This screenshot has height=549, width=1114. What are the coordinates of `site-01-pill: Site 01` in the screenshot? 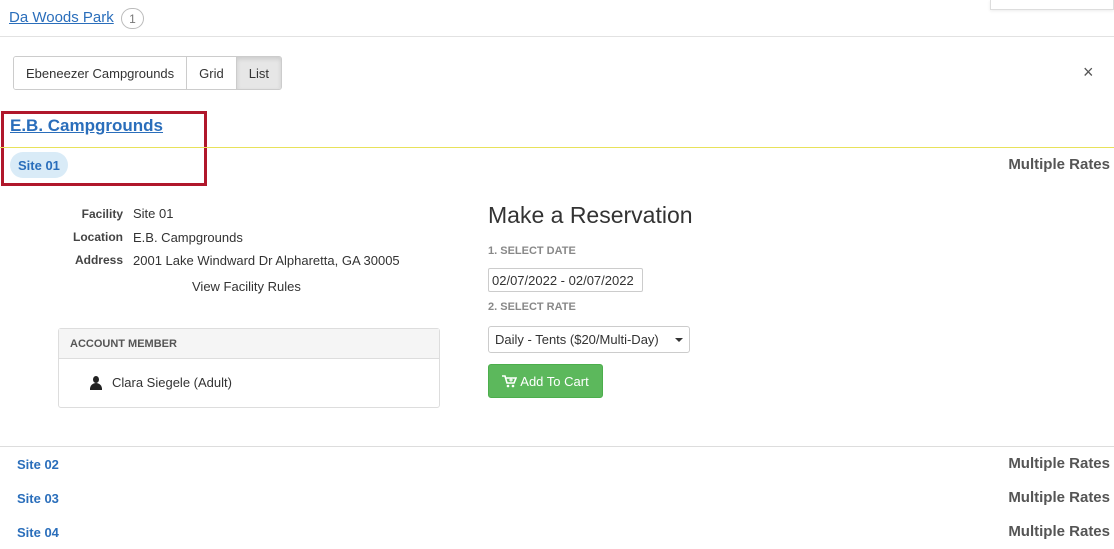 It's located at (39, 165).